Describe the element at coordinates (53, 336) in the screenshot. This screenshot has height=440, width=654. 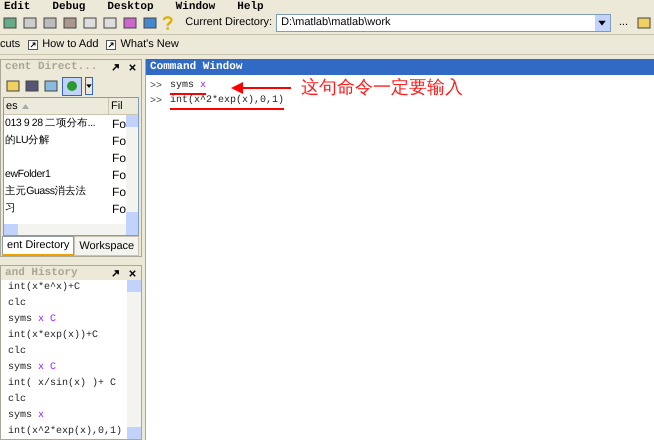
I see `command-text: int(x*exp(x))+C` at that location.